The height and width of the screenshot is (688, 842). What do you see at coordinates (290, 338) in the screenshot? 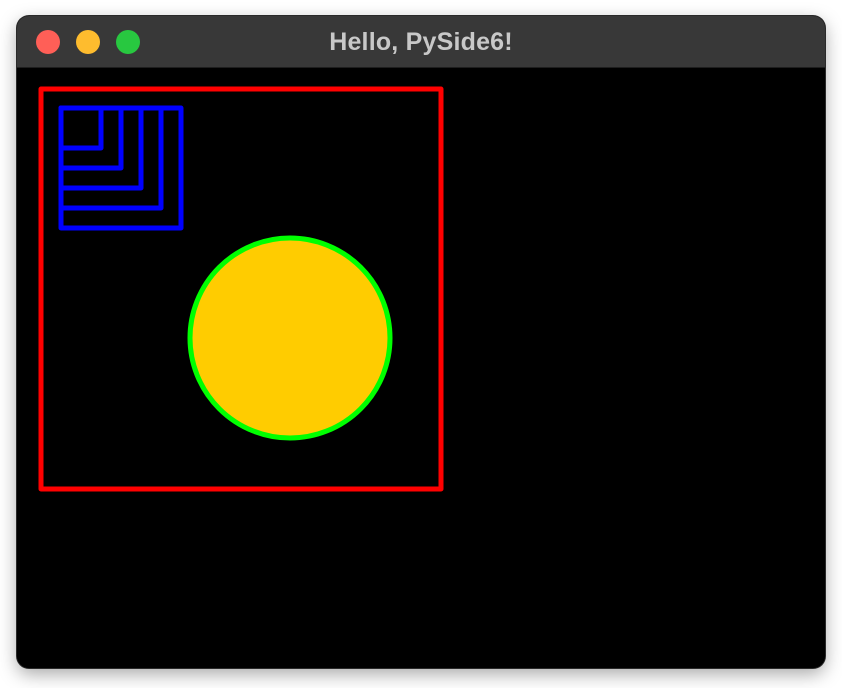
I see `yellow-circle` at bounding box center [290, 338].